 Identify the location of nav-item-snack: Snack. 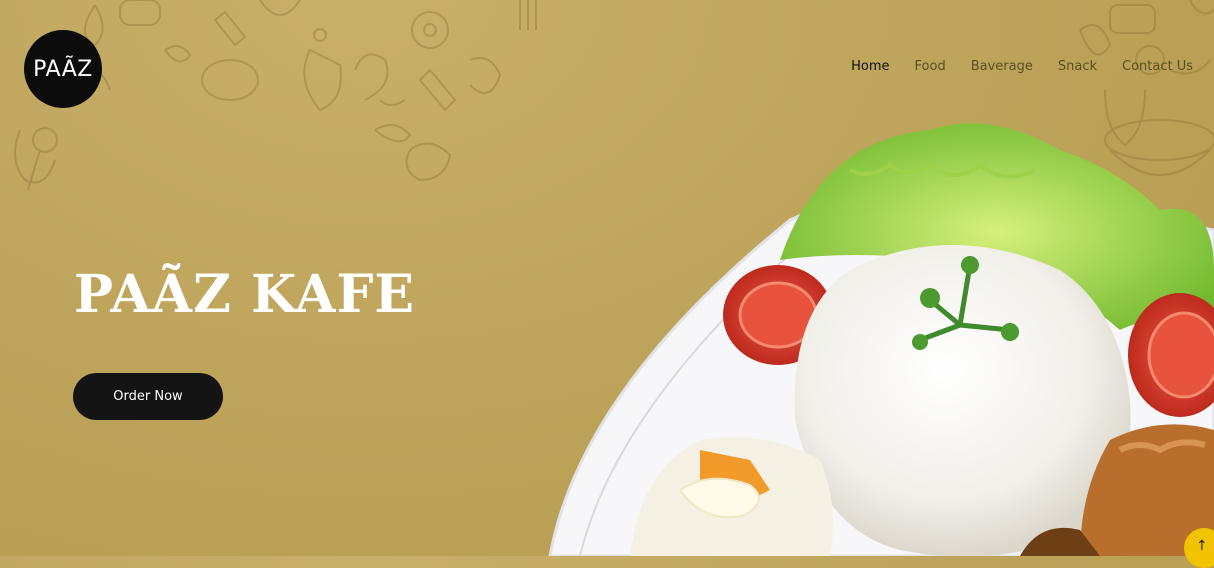
(1077, 66).